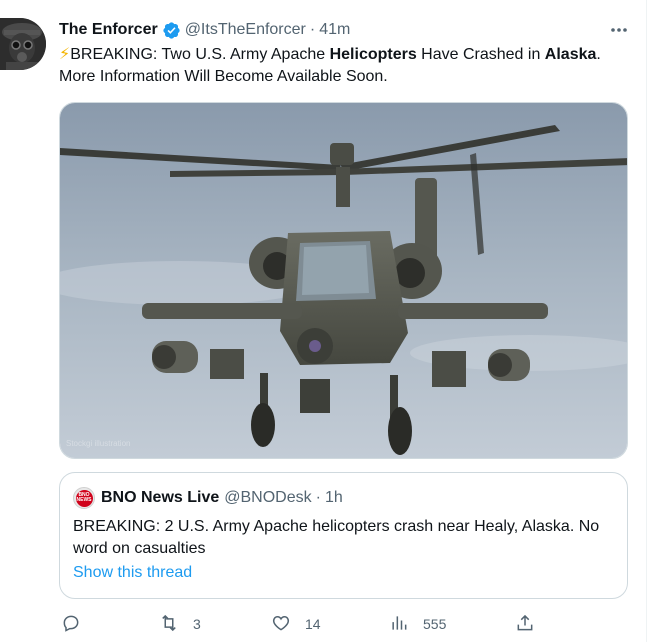 The height and width of the screenshot is (642, 647). I want to click on share-icon, so click(525, 624).